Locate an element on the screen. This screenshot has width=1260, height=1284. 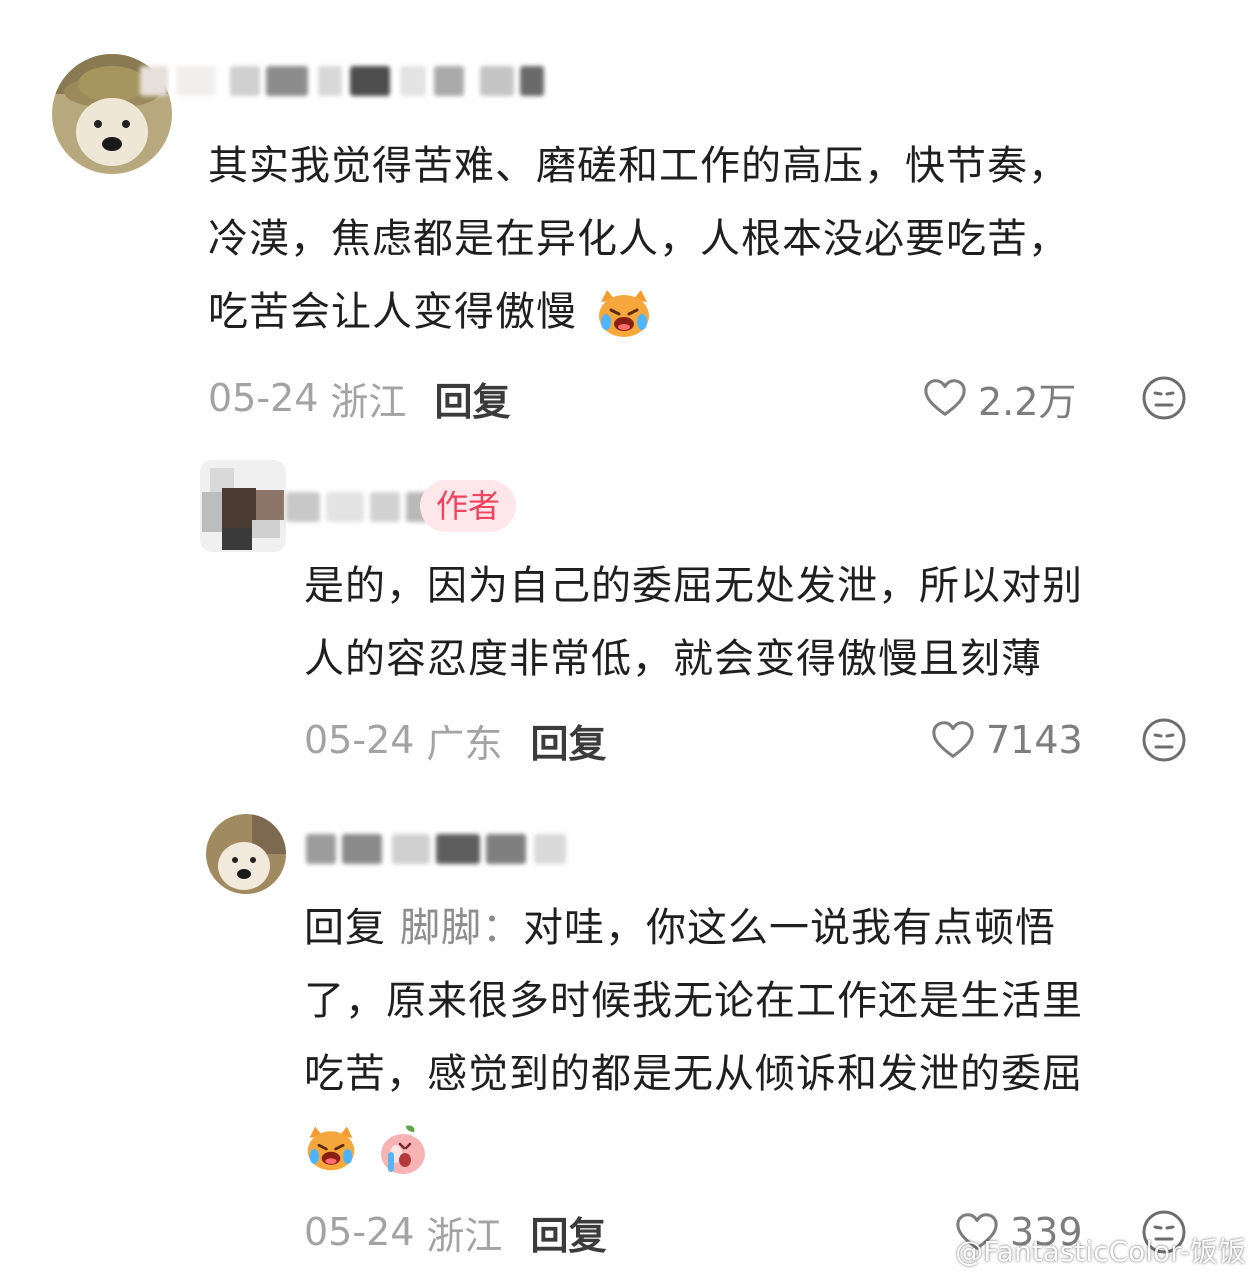
reply-prefix: 回复 is located at coordinates (345, 928).